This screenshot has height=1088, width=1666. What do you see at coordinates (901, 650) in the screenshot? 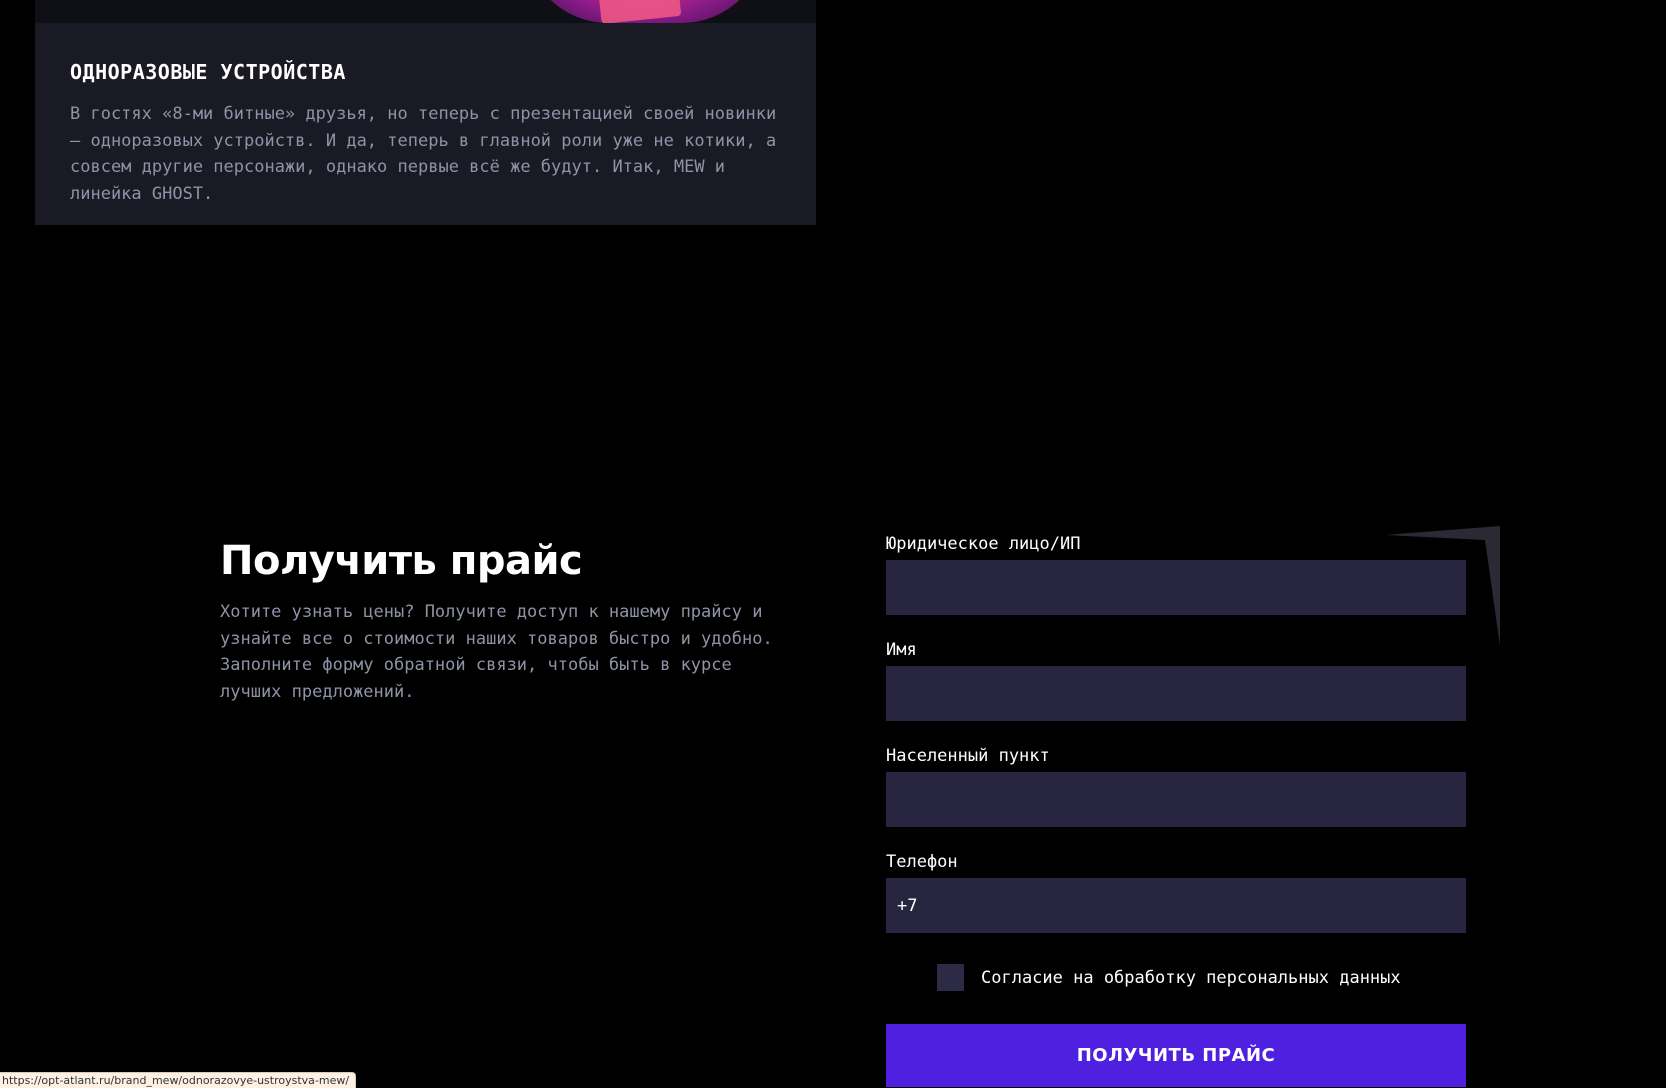
I see `field-name-label: Имя` at bounding box center [901, 650].